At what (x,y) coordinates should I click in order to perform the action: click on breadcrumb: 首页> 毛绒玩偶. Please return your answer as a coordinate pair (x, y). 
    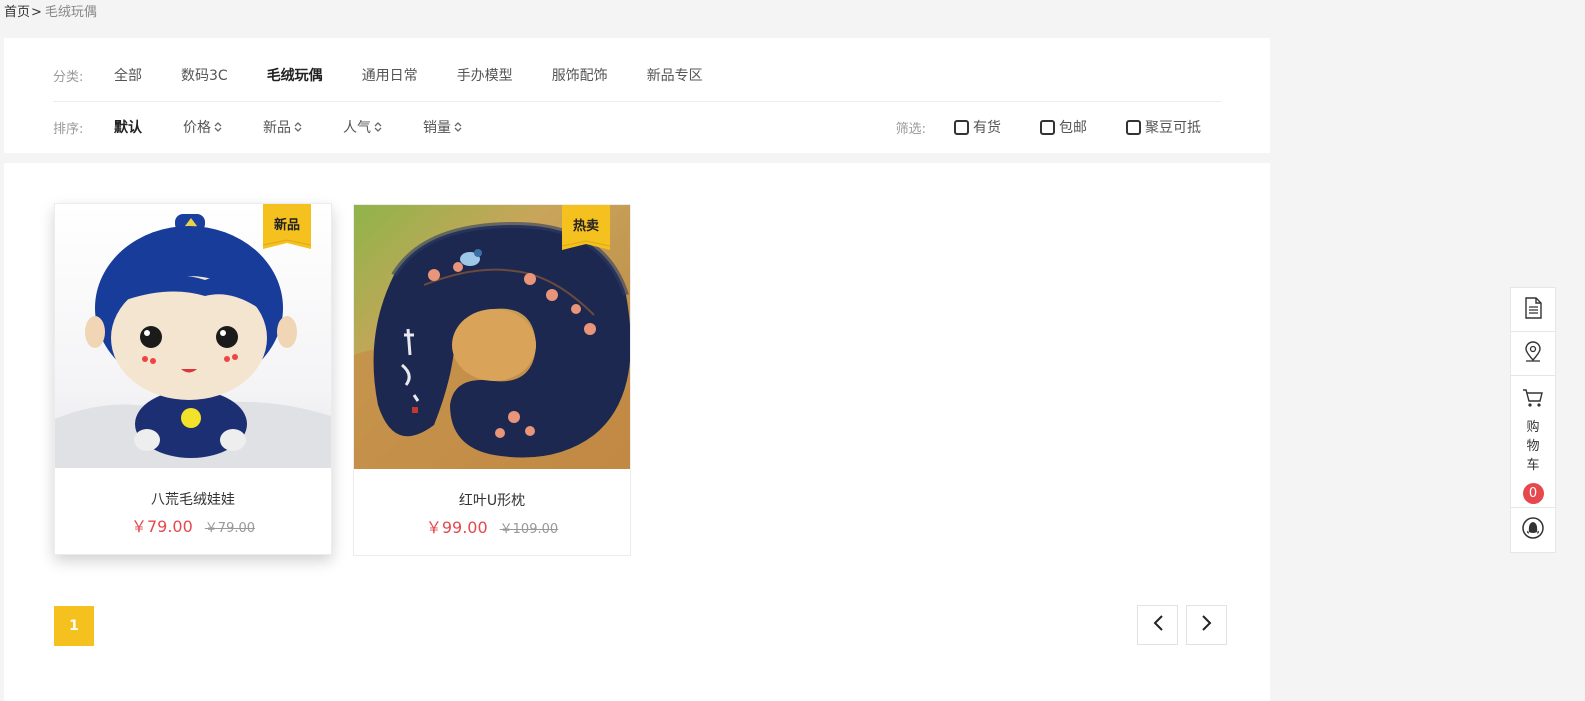
    Looking at the image, I should click on (50, 13).